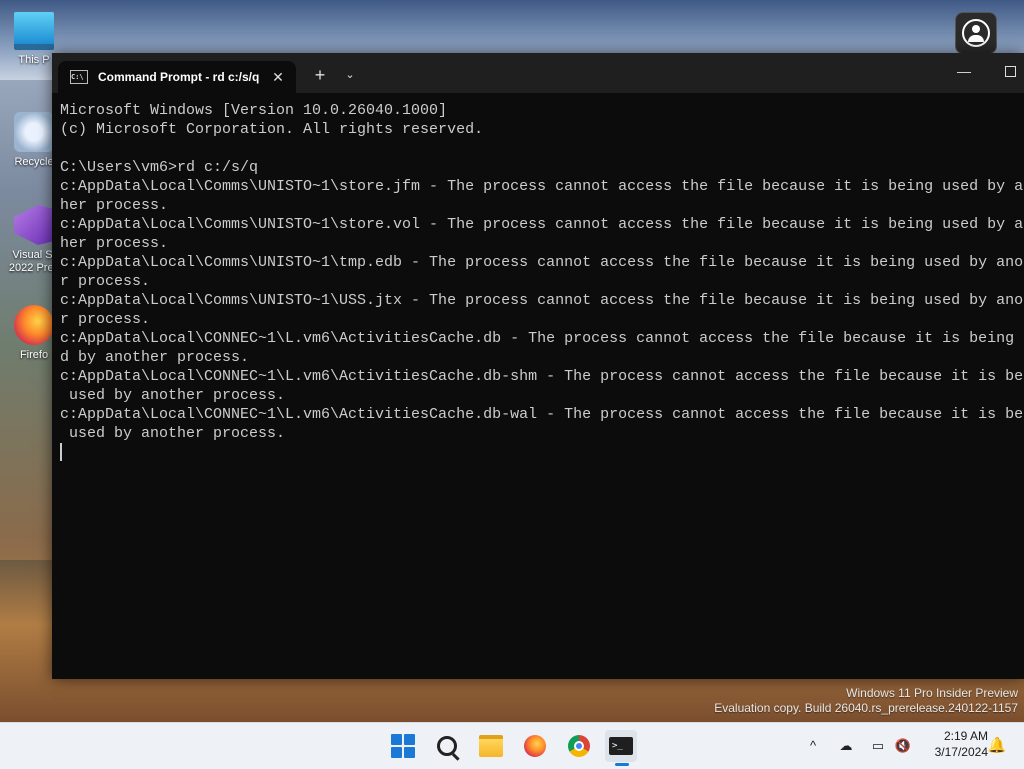 This screenshot has height=769, width=1024. What do you see at coordinates (964, 73) in the screenshot?
I see `minimize-button: —` at bounding box center [964, 73].